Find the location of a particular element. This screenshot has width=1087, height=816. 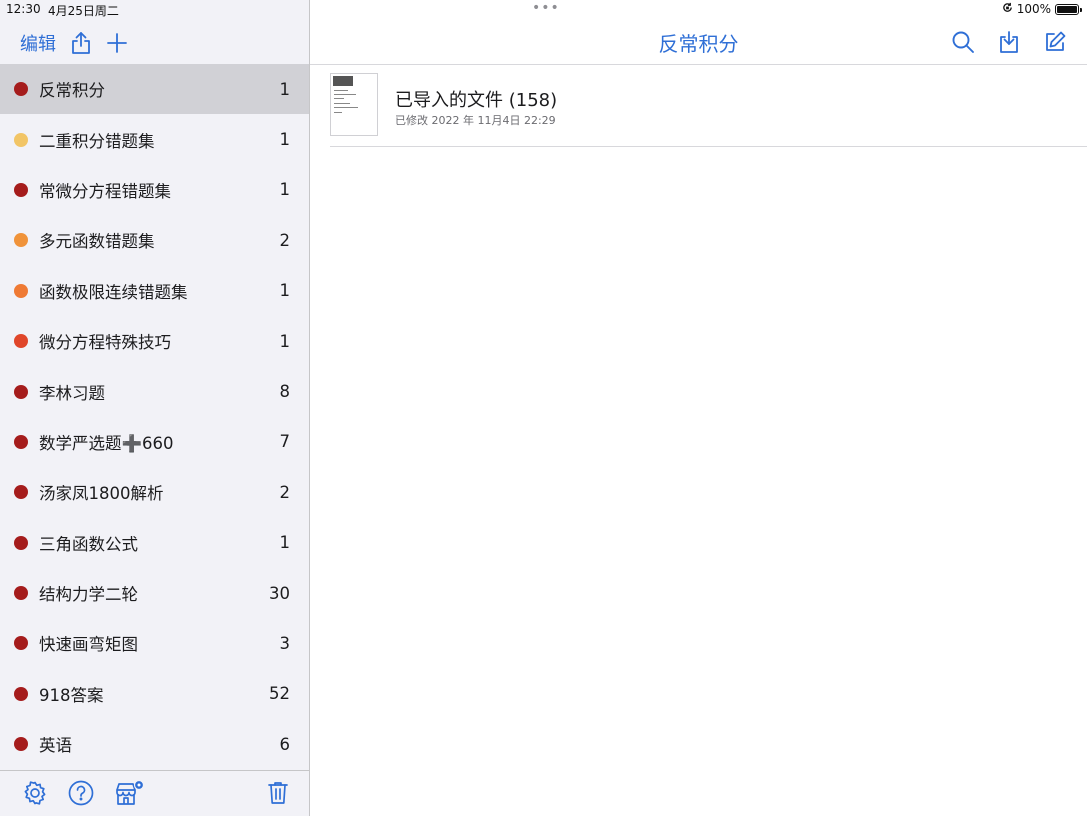

status-bar: 12:30 4月25日周二 ••• 100% is located at coordinates (543, 10).